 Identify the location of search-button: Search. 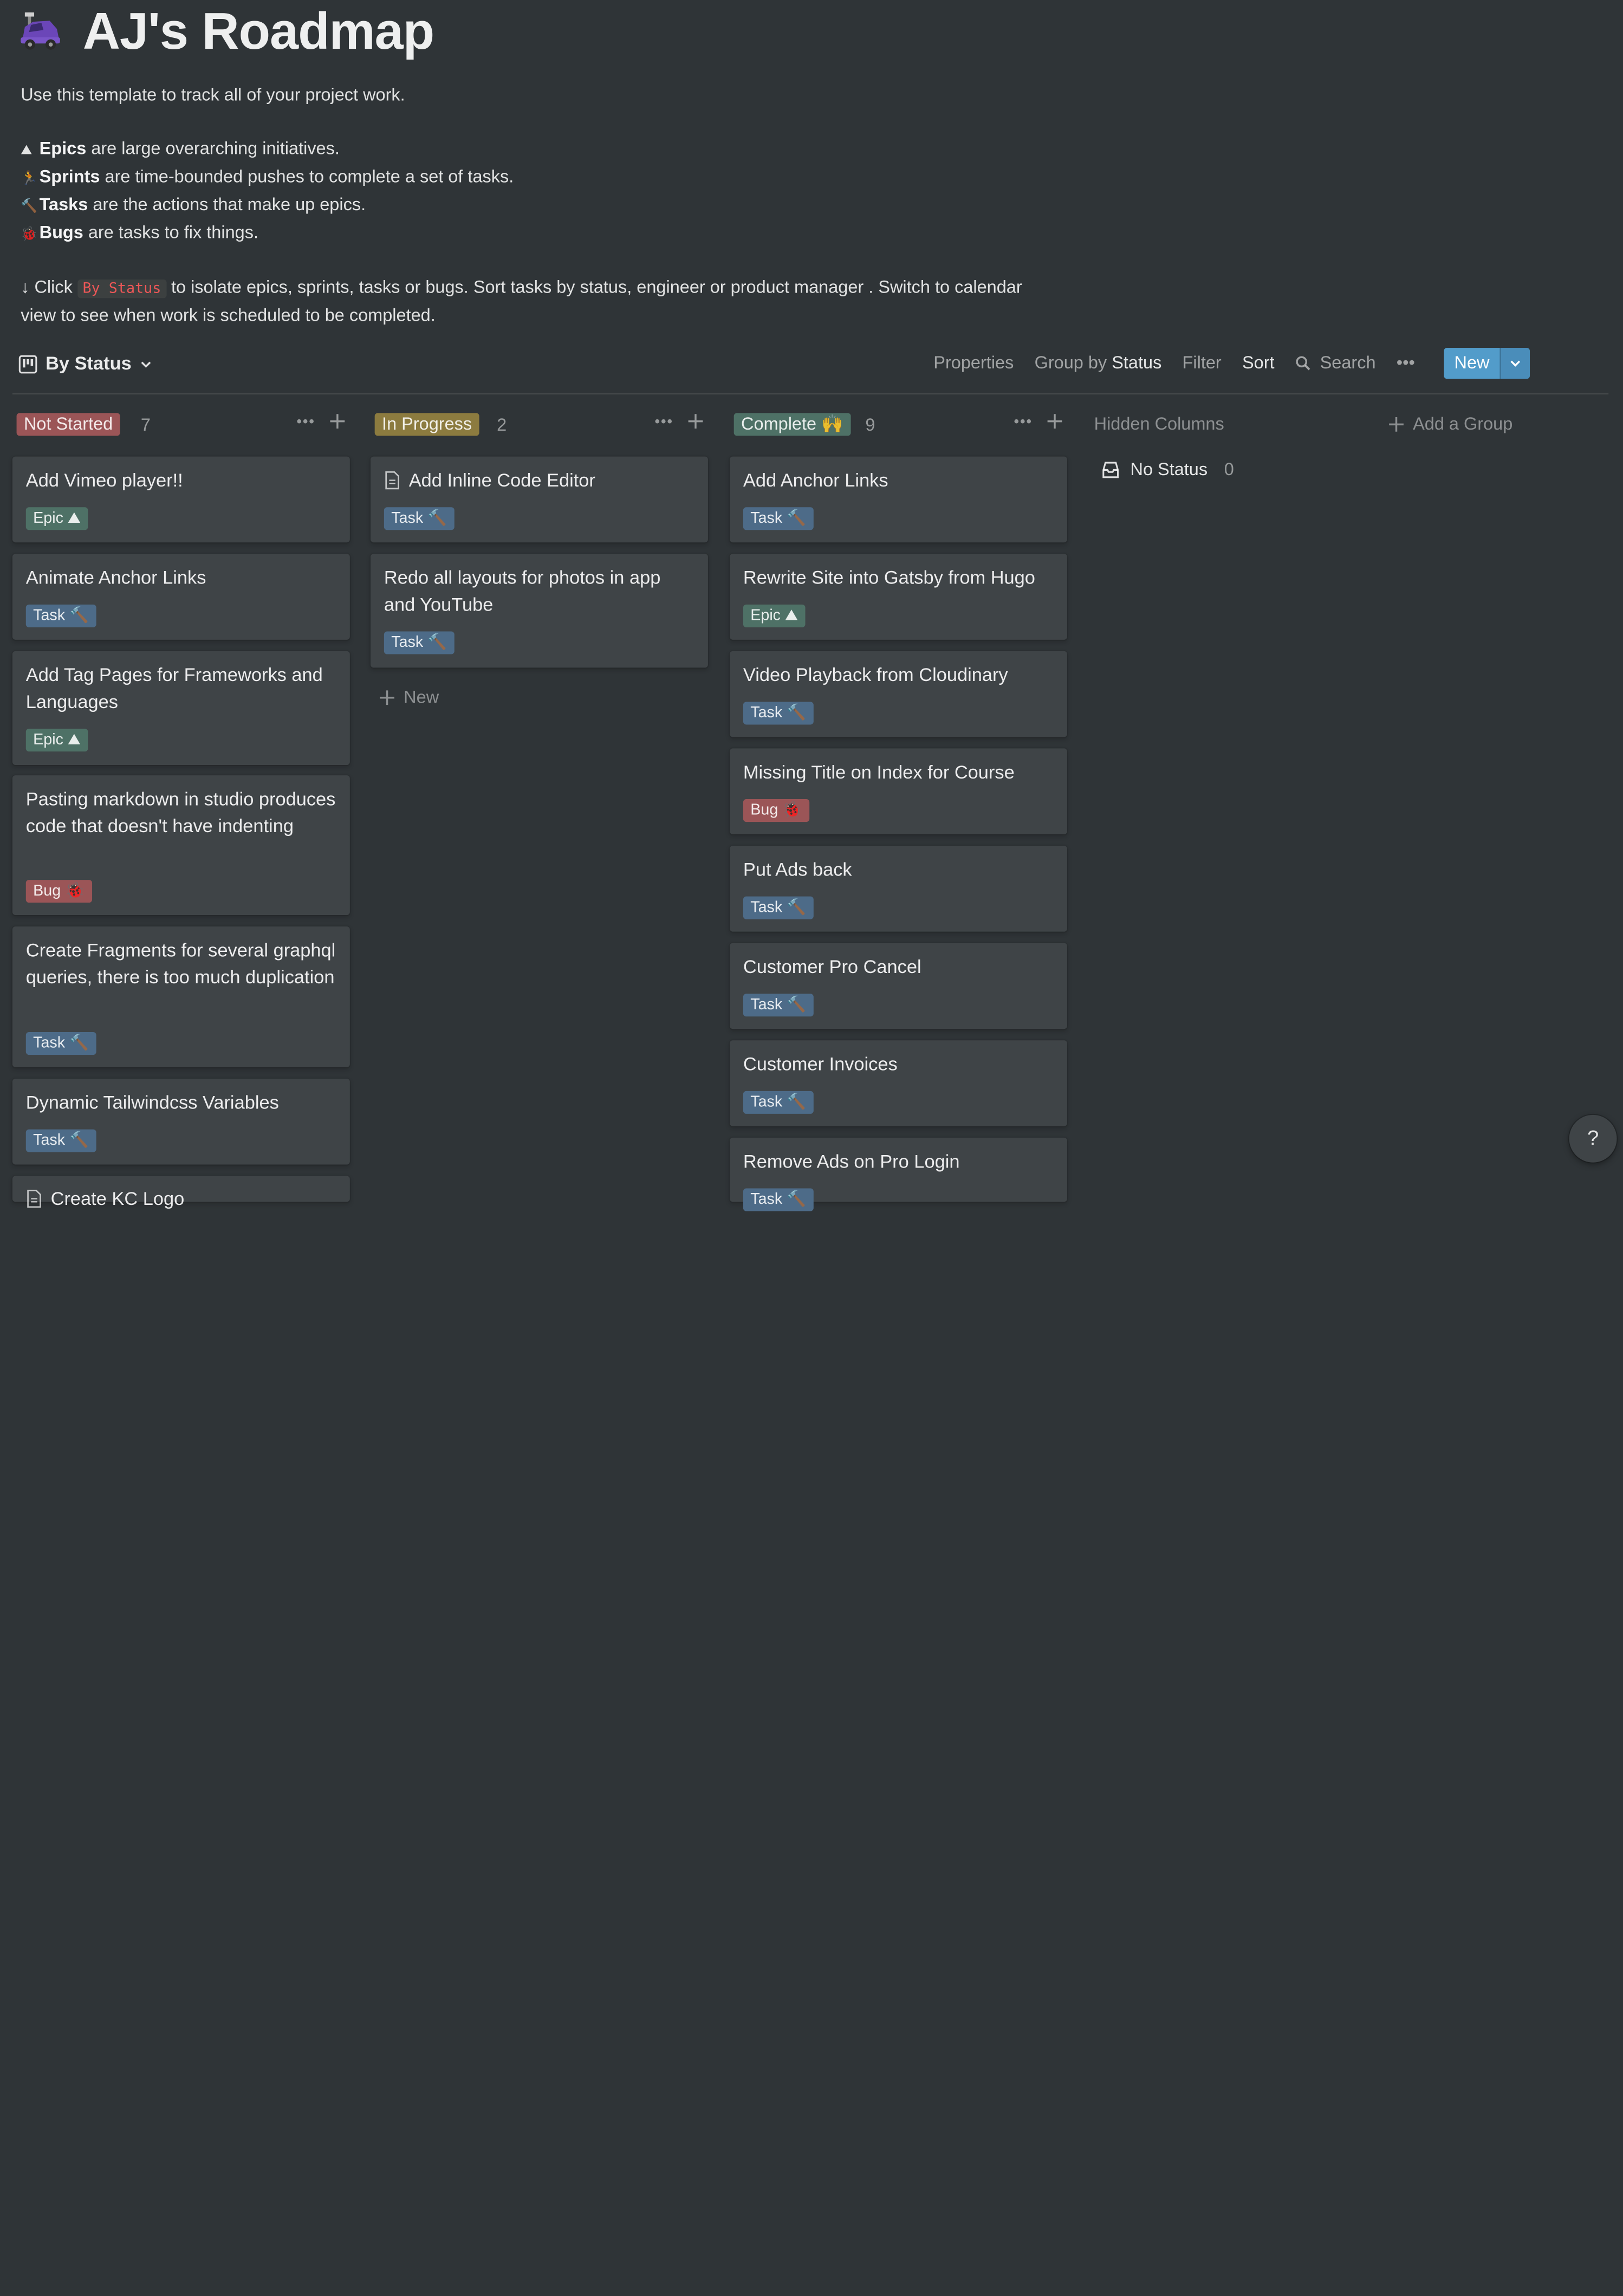
(1335, 363).